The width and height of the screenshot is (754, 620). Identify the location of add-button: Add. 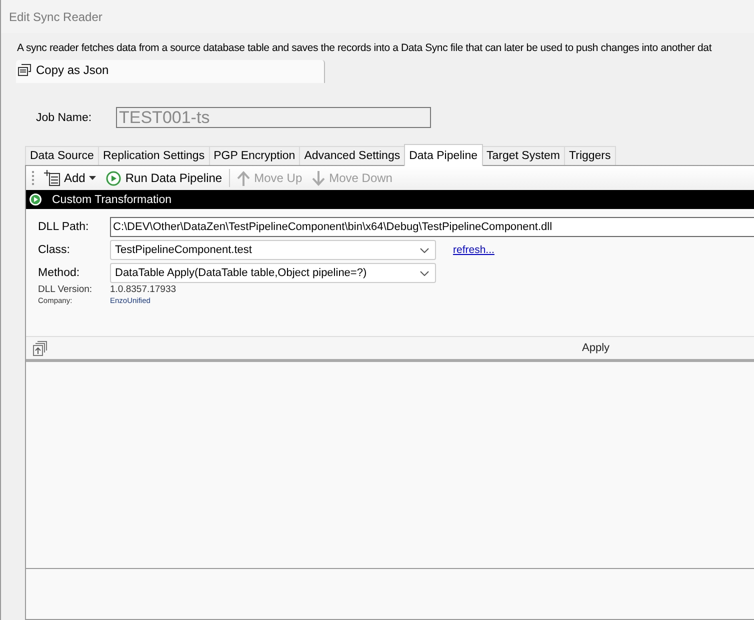
(70, 178).